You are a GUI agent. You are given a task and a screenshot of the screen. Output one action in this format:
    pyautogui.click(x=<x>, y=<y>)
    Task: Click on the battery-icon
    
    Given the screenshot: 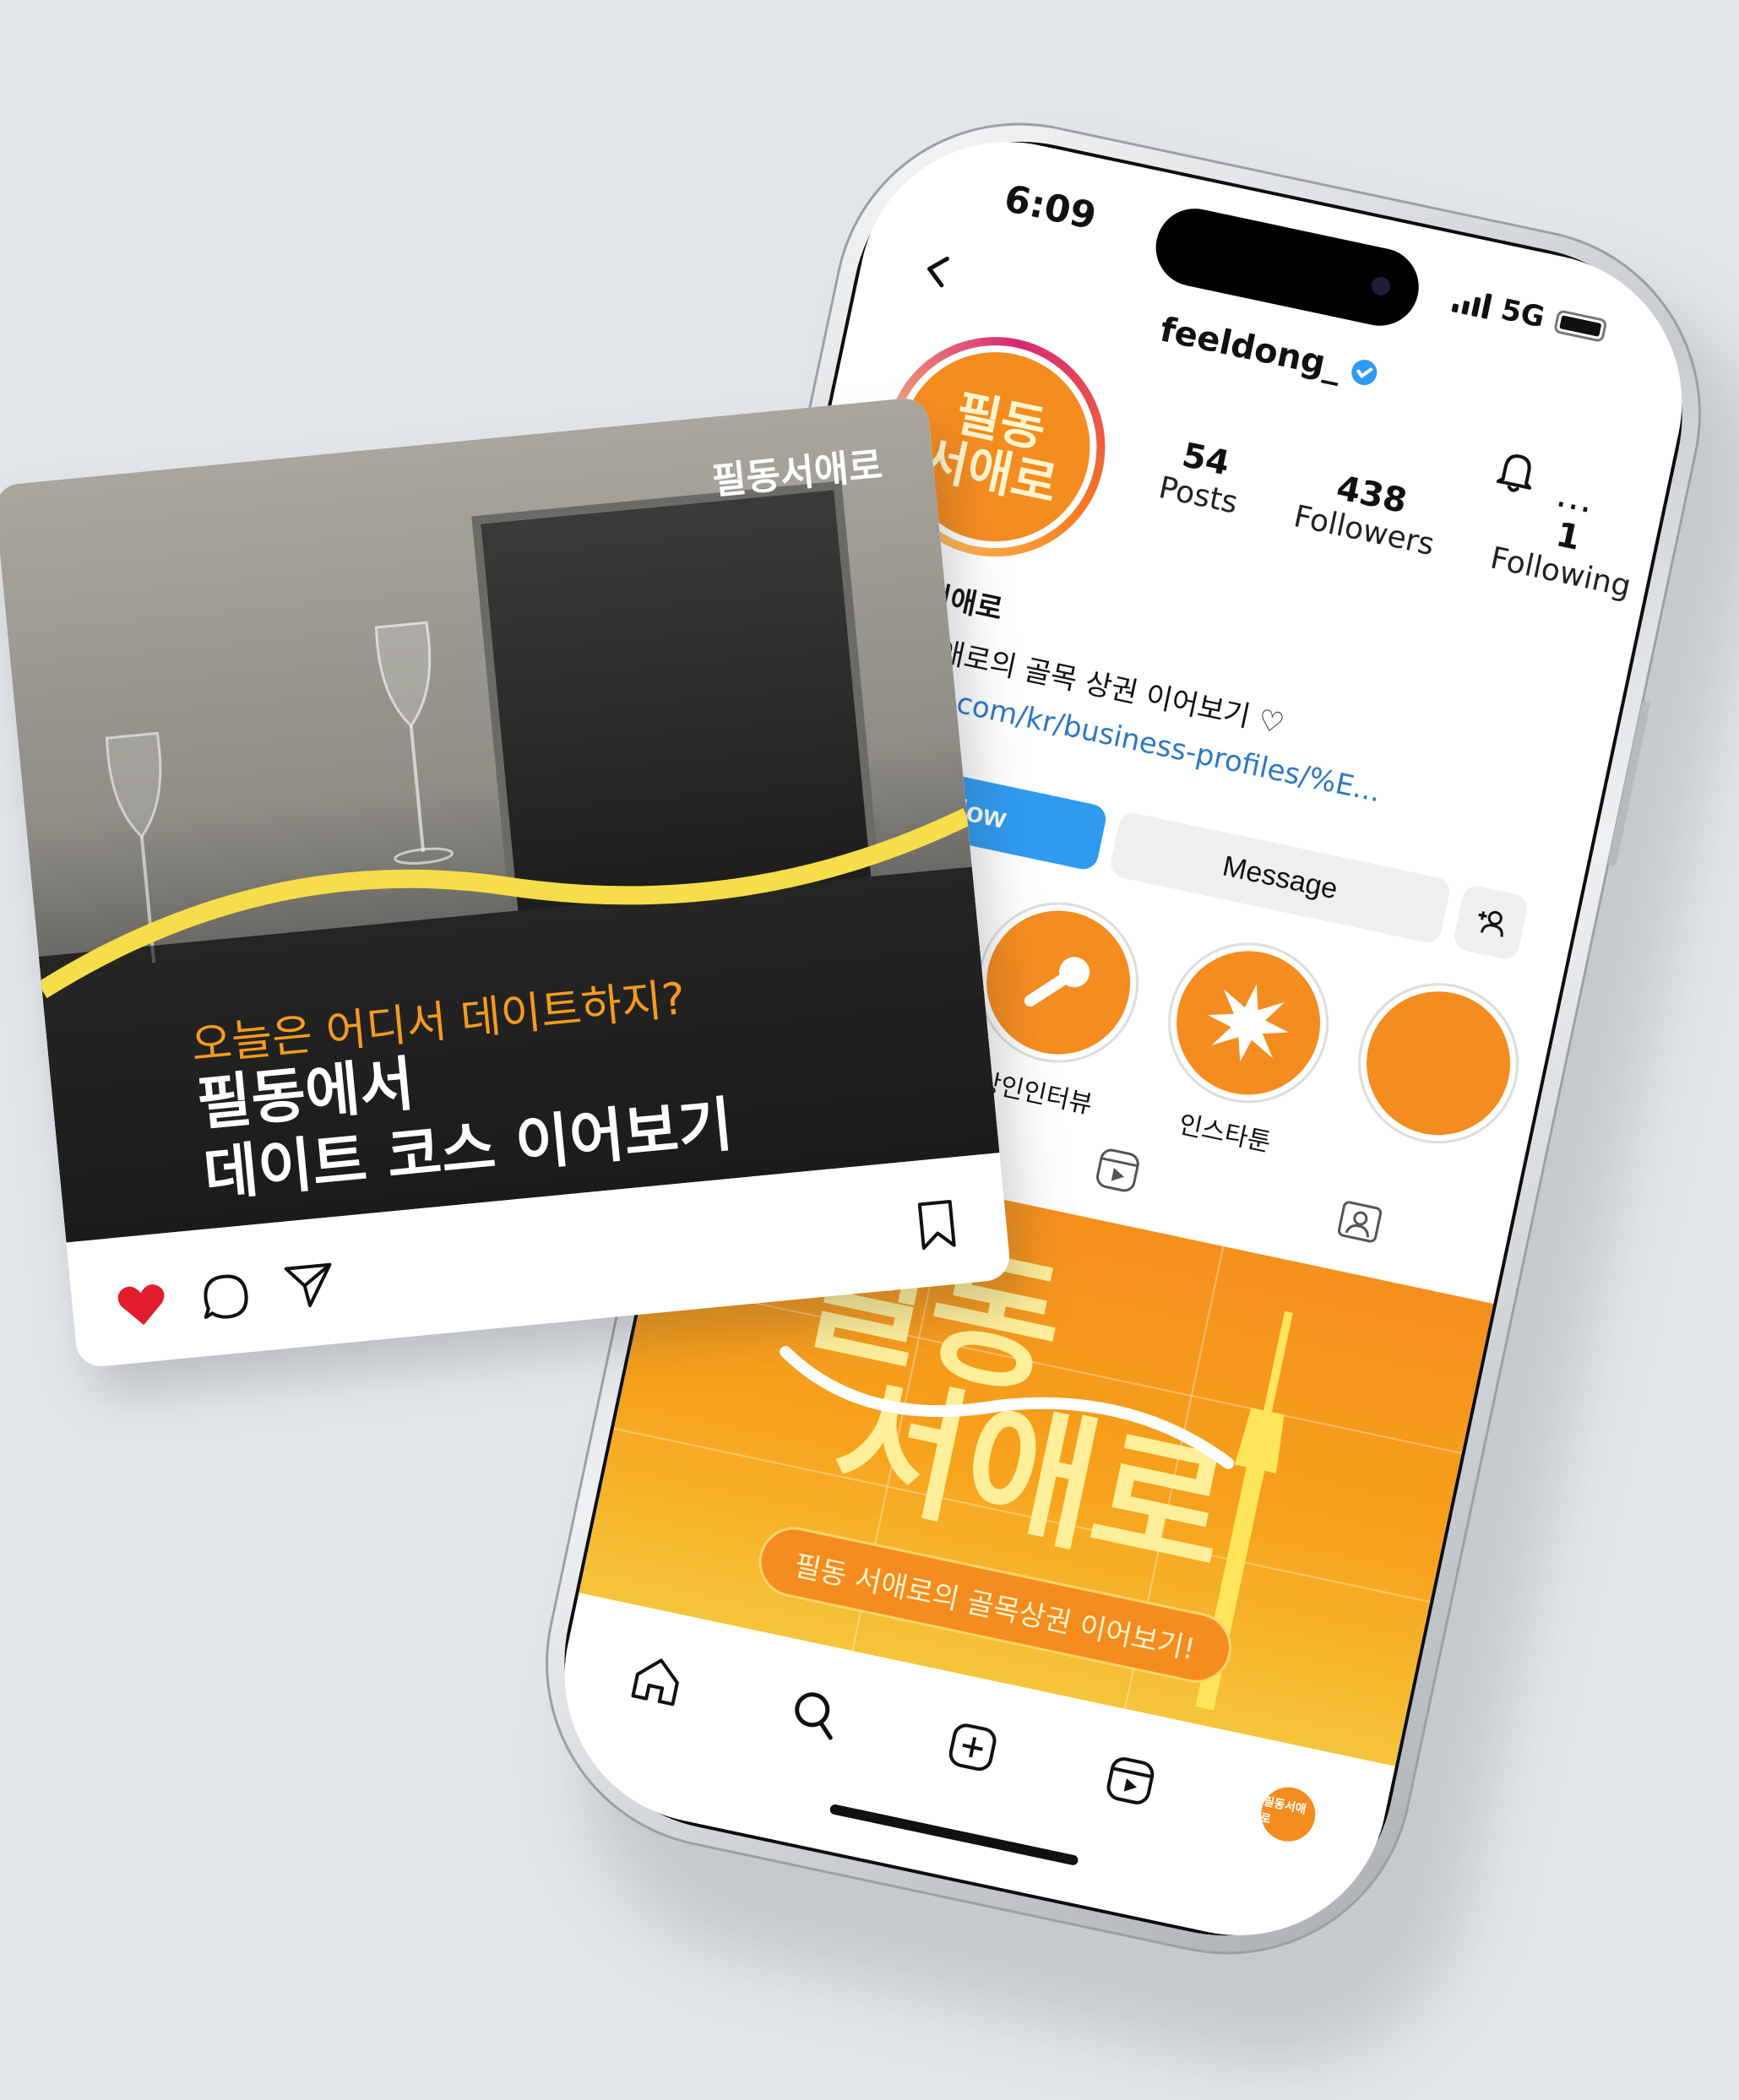 What is the action you would take?
    pyautogui.click(x=1580, y=327)
    